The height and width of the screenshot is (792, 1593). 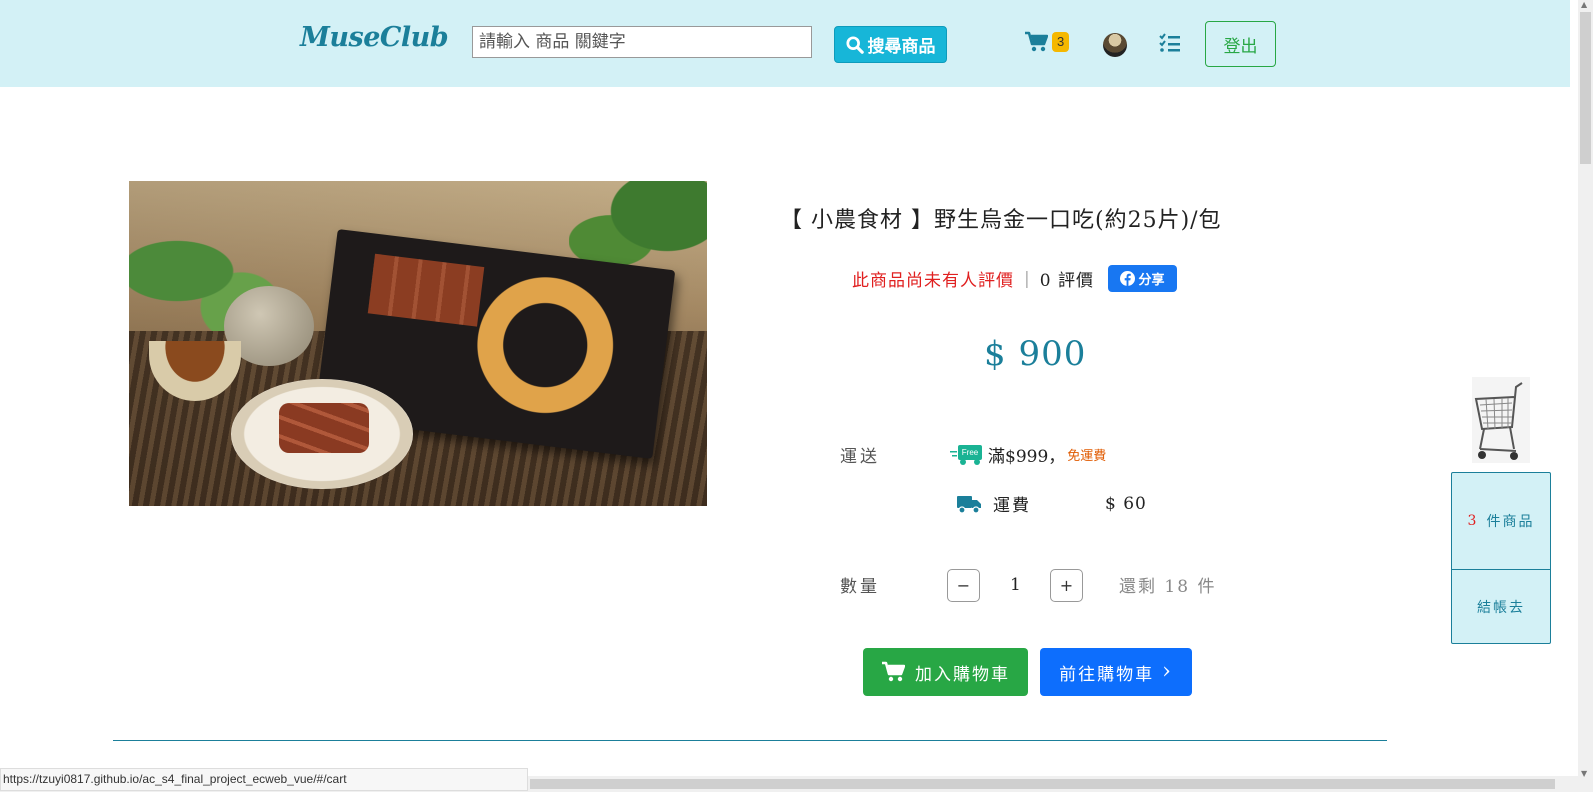 I want to click on quantity-increase-button: +, so click(x=1066, y=585).